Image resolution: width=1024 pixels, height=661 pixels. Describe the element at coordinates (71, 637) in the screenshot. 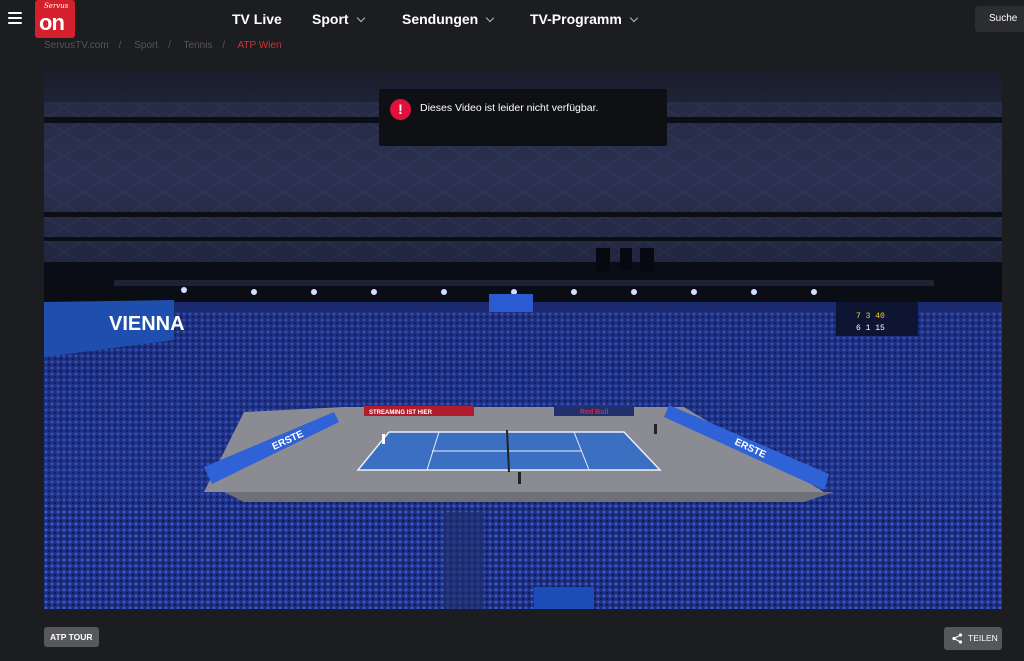

I see `tag-atp-tour: ATP TOUR` at that location.